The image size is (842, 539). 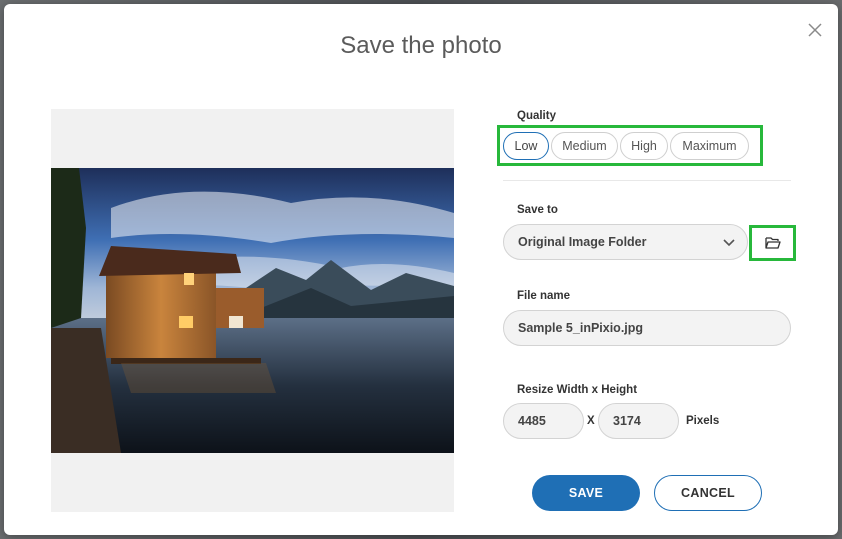 I want to click on height-input: 3174, so click(x=638, y=421).